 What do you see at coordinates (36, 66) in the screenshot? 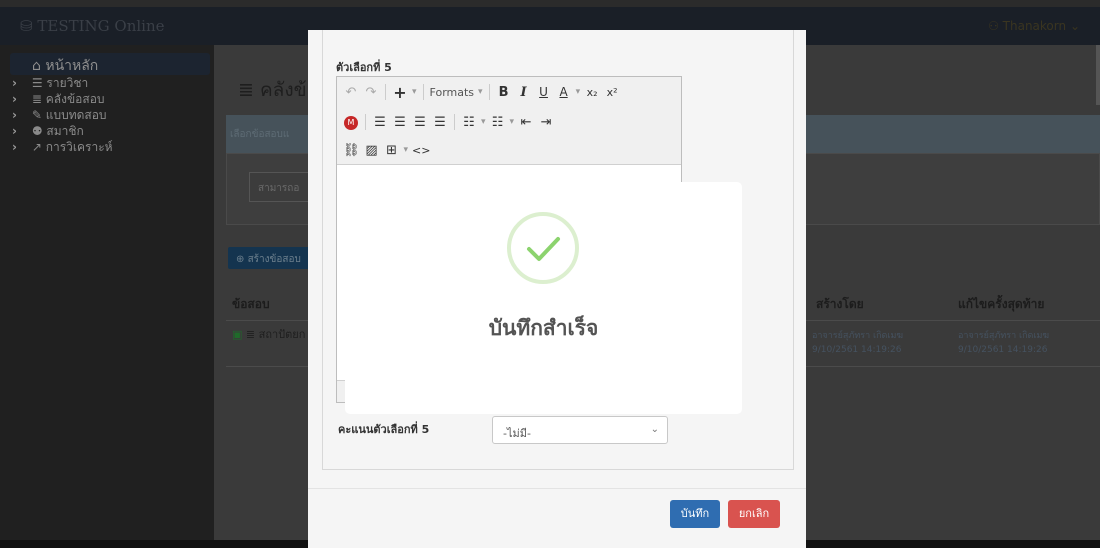
I see `home-icon: ⌂` at bounding box center [36, 66].